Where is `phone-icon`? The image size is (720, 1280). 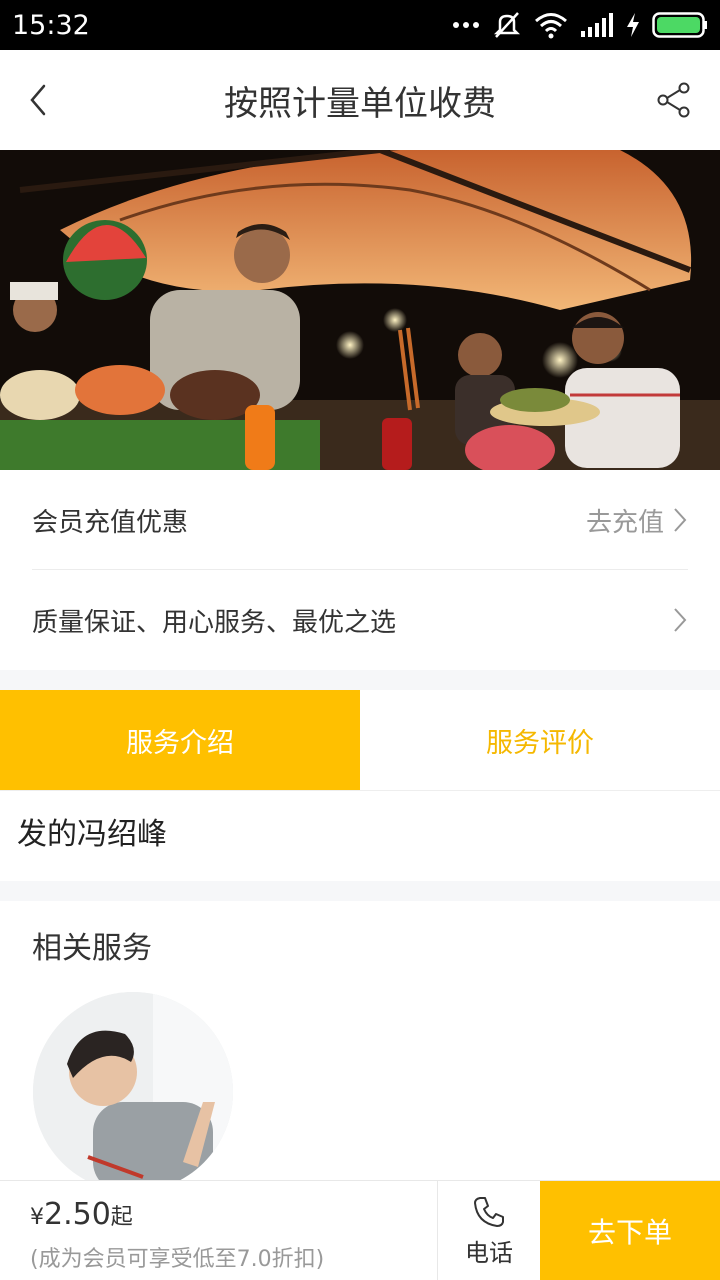 phone-icon is located at coordinates (489, 1211).